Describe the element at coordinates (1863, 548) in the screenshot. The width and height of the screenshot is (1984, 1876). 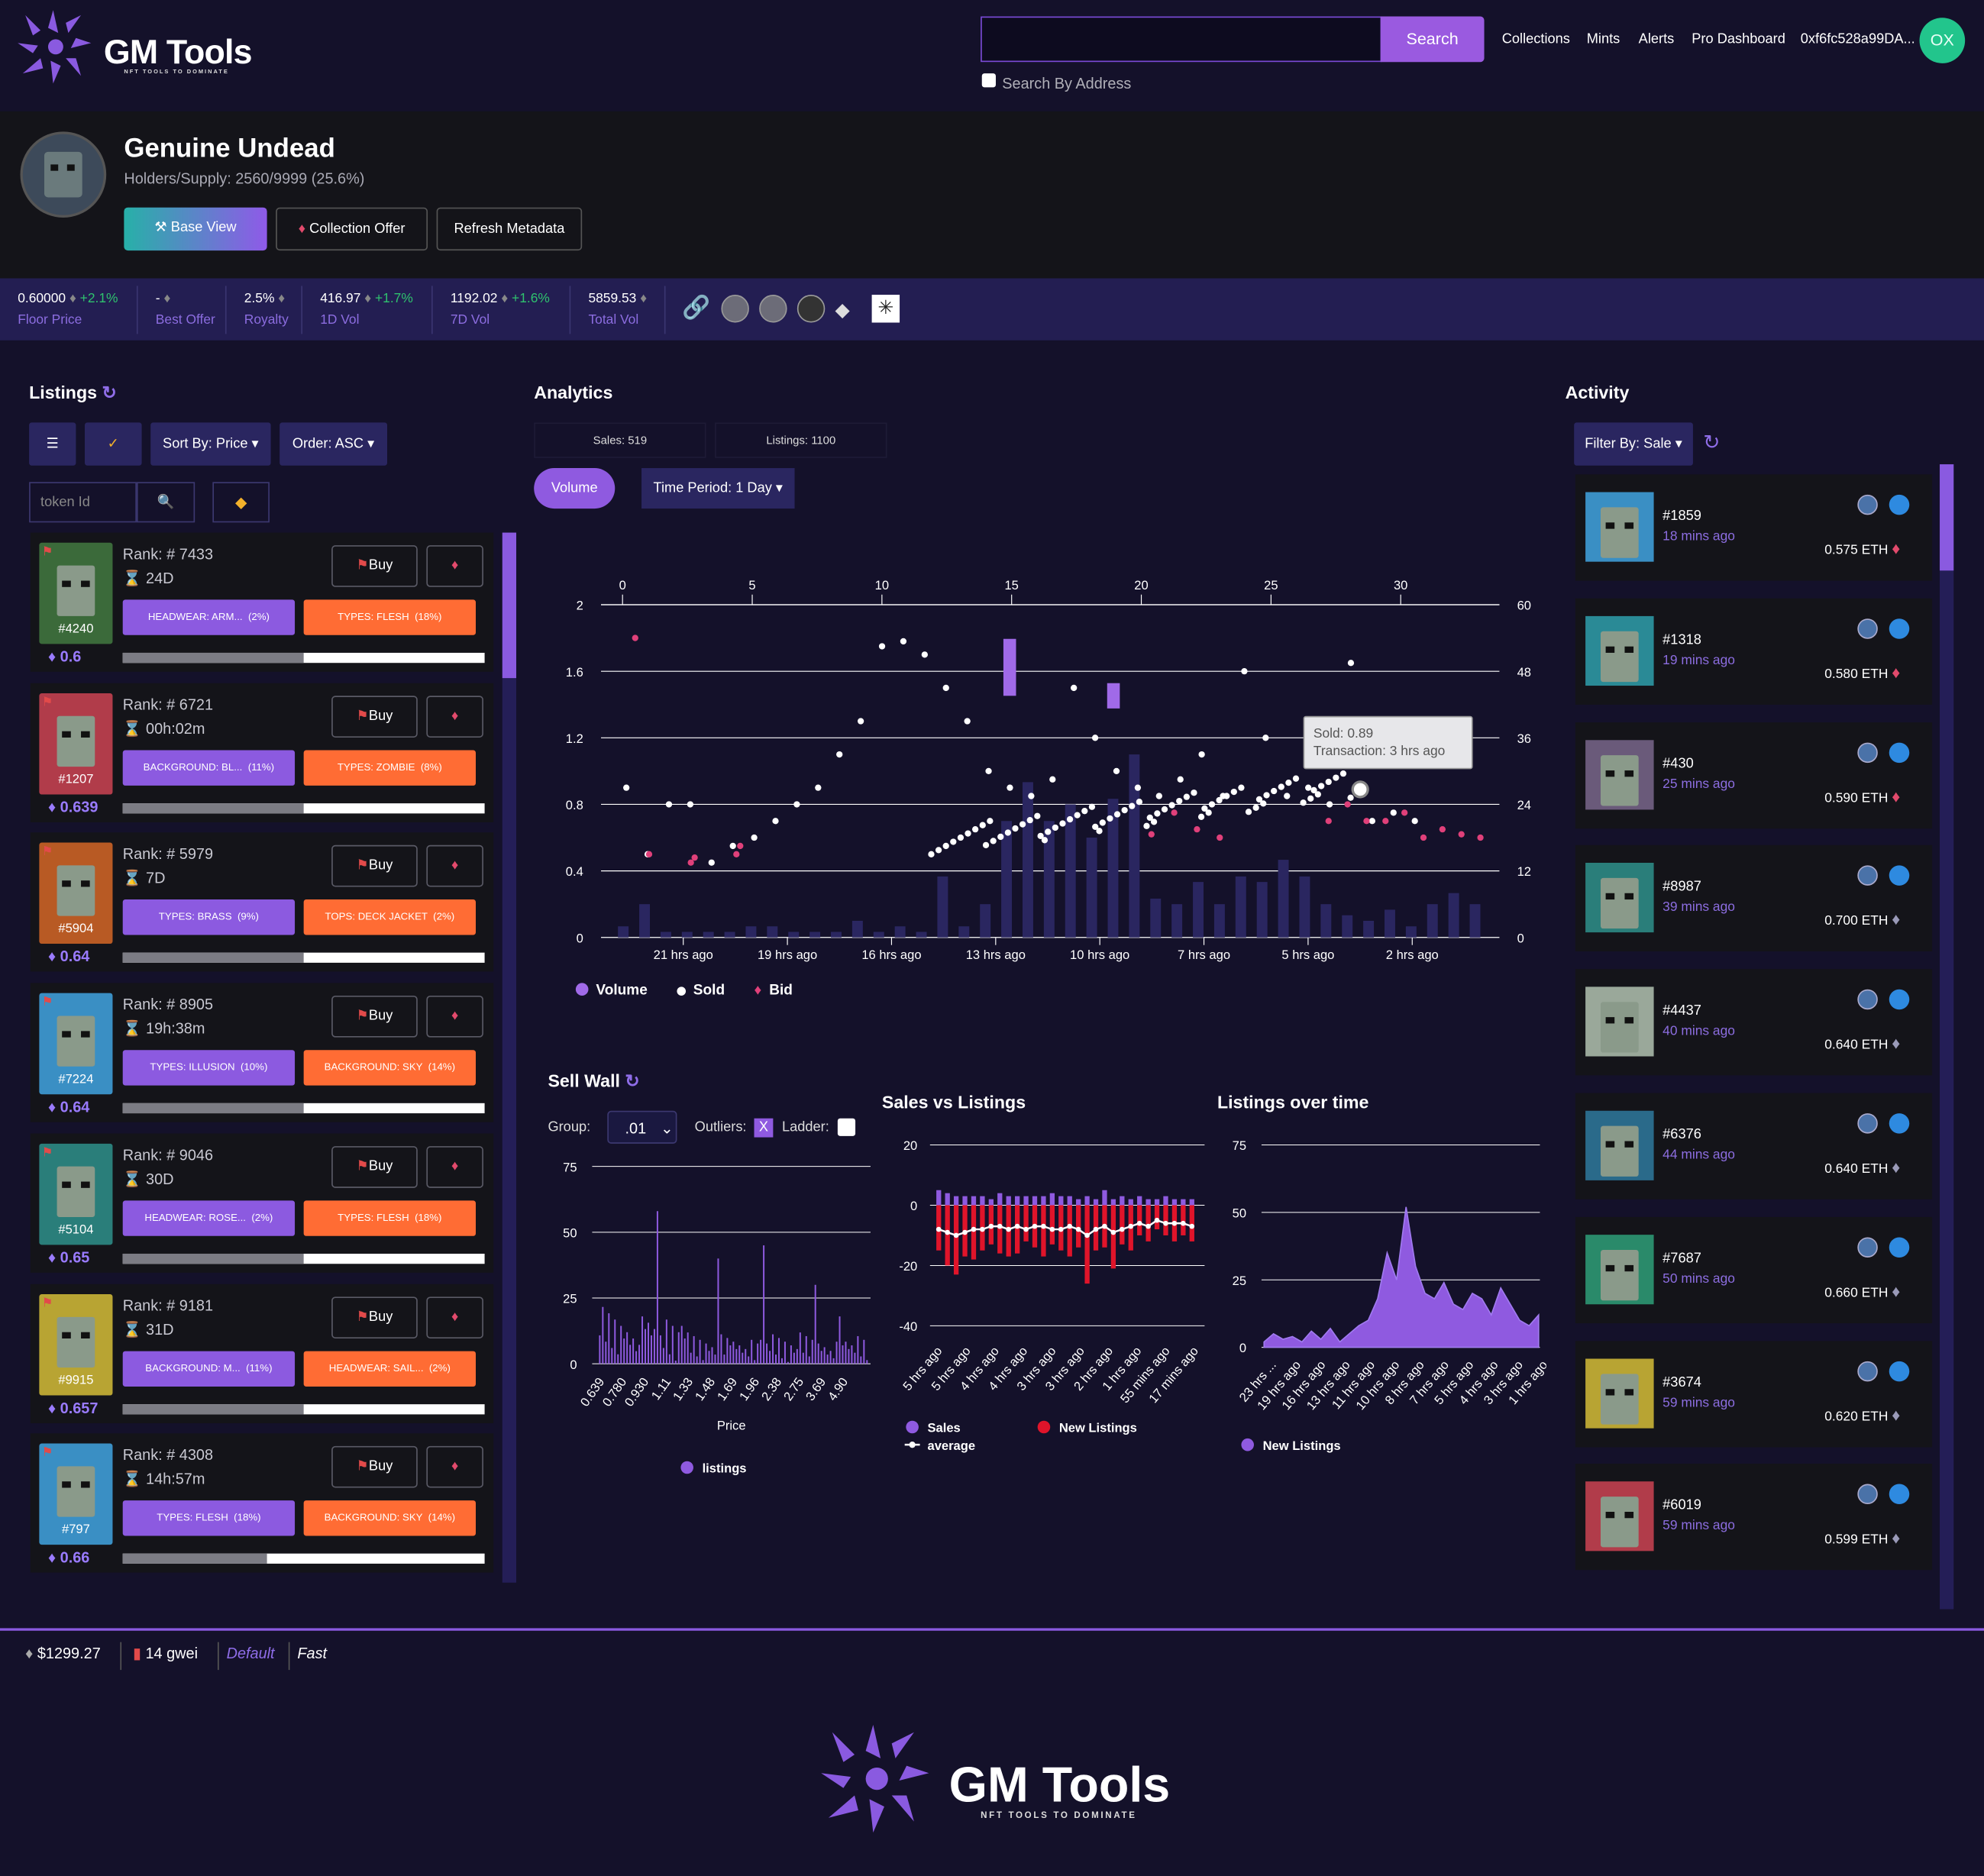
I see `sale-price: 0.575 ETH ♦` at that location.